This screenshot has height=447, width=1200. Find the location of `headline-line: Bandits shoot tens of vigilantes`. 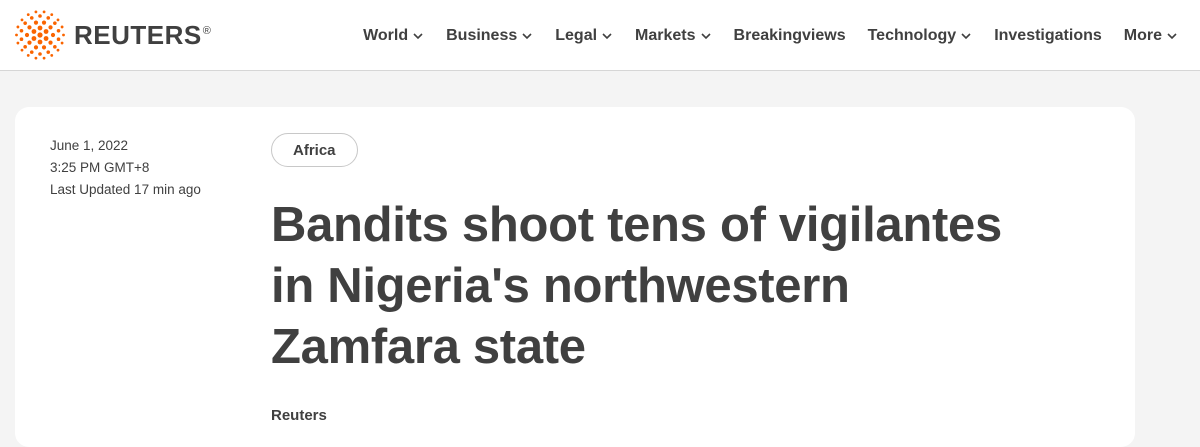

headline-line: Bandits shoot tens of vigilantes is located at coordinates (636, 225).